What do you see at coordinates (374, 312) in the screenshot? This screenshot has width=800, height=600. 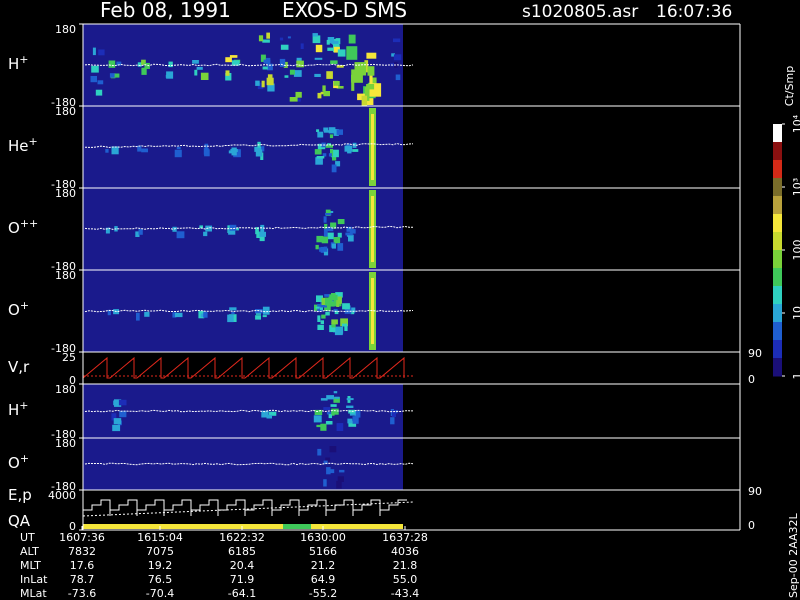 I see `panel-4: 180-180O+` at bounding box center [374, 312].